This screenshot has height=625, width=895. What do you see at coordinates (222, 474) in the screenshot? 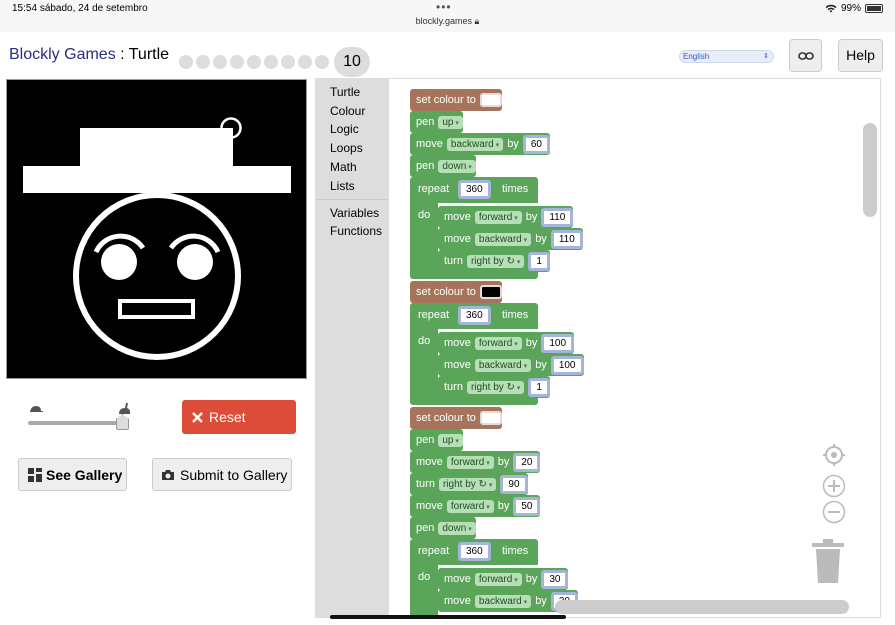
I see `submit-to-gallery-button: Submit to Gallery` at bounding box center [222, 474].